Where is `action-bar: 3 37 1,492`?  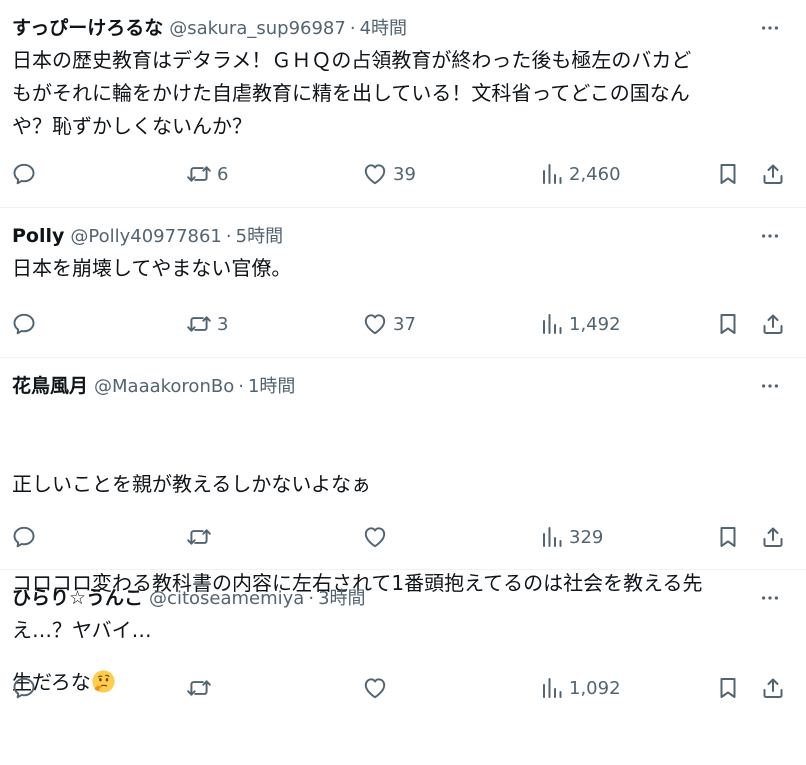 action-bar: 3 37 1,492 is located at coordinates (403, 324).